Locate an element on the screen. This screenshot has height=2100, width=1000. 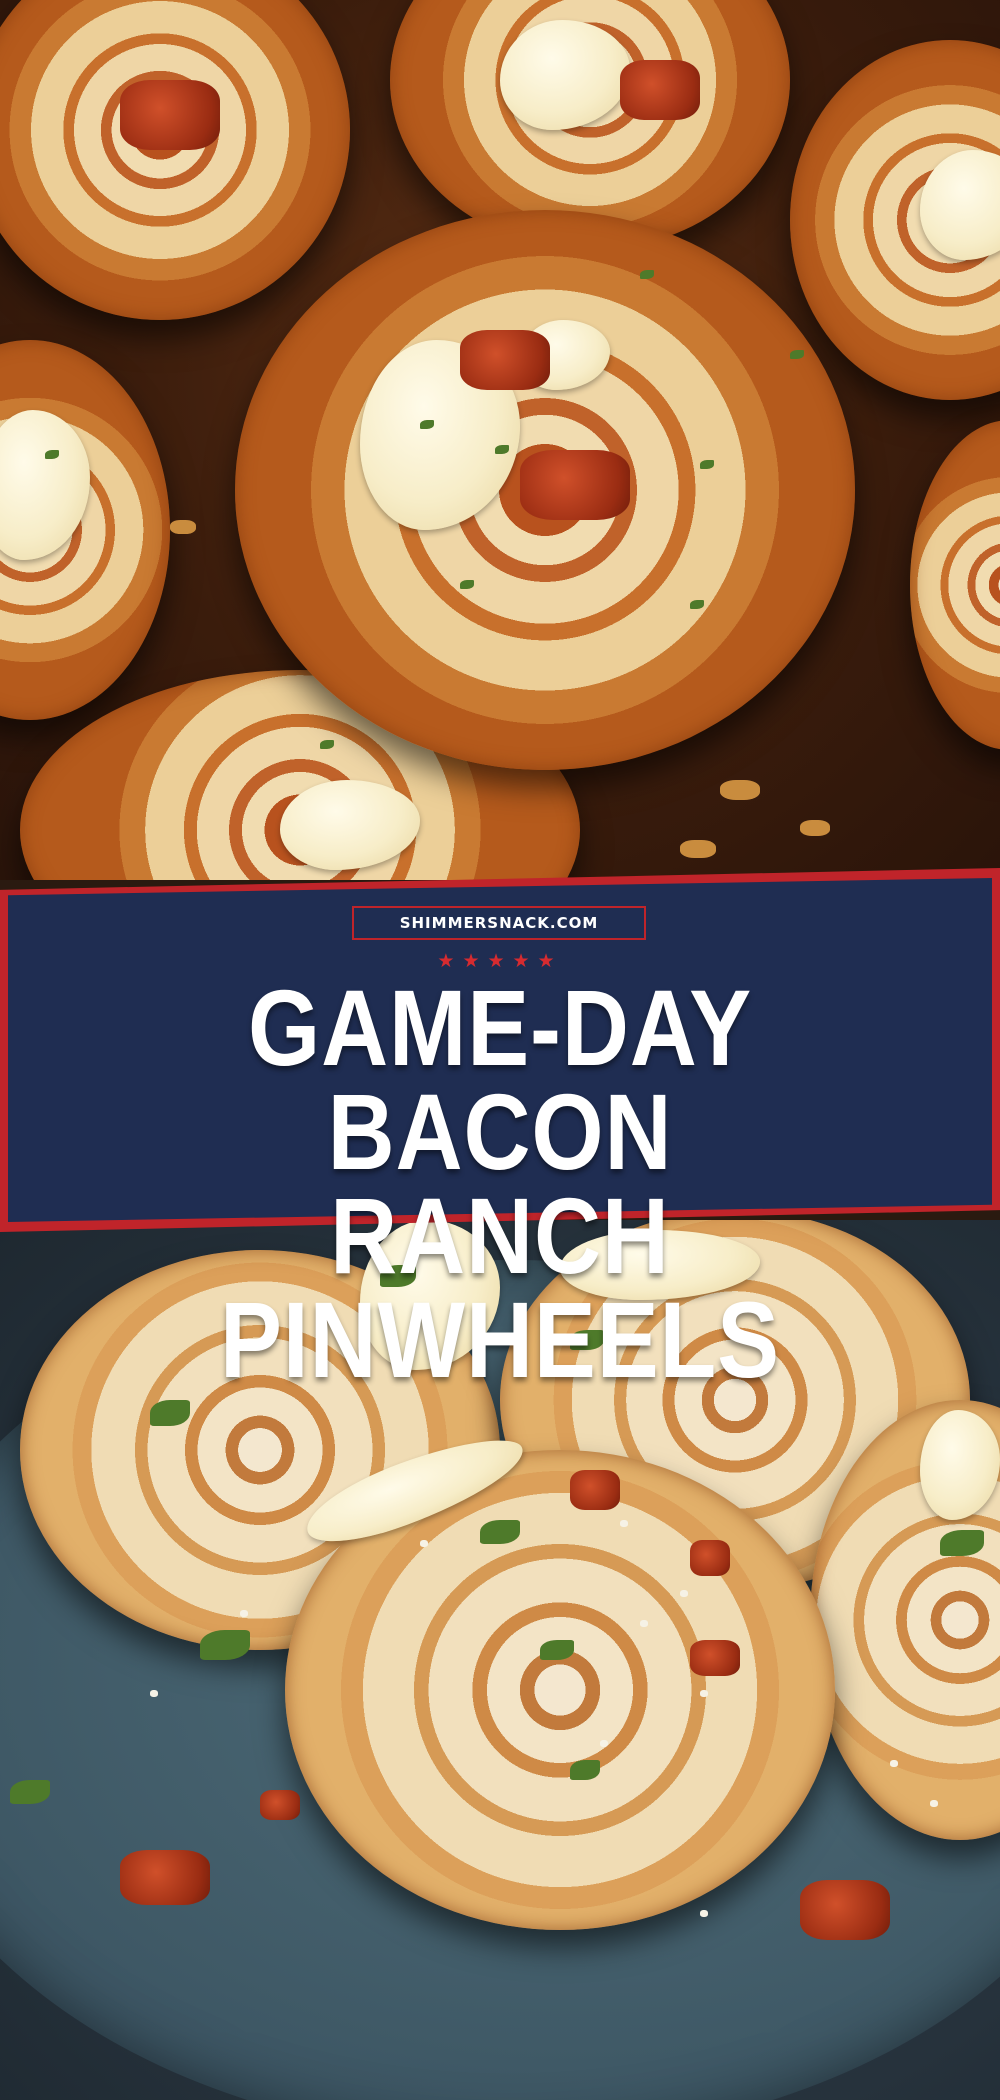
recipe-title-line-1: GAME-DAY BACON is located at coordinates (500, 1079).